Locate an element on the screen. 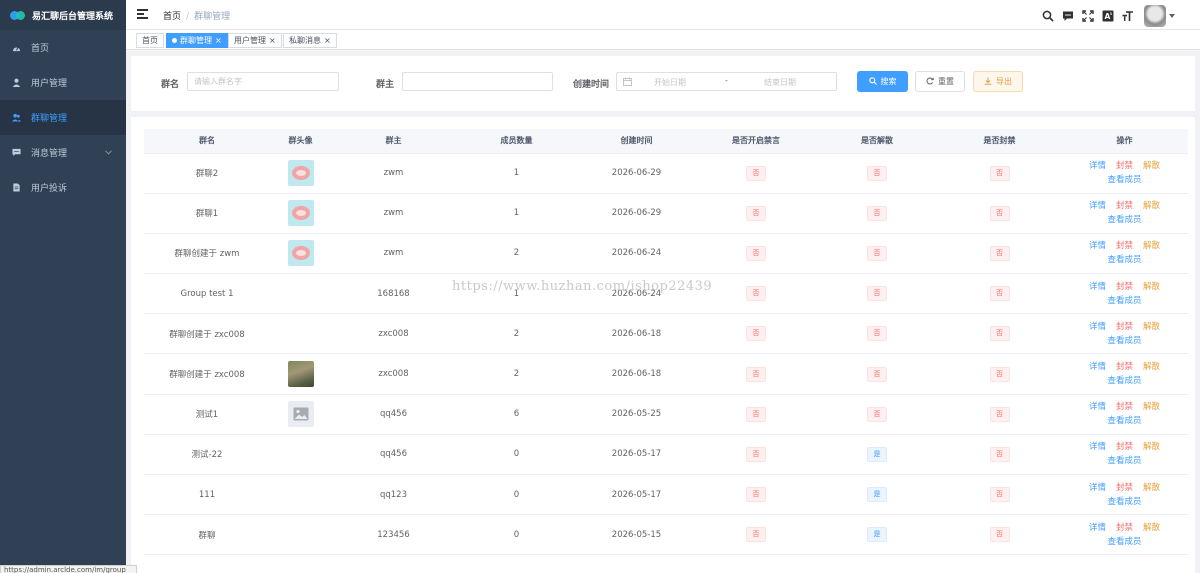 The height and width of the screenshot is (573, 1200). sidebar-item-groups: 群聊管理 is located at coordinates (63, 117).